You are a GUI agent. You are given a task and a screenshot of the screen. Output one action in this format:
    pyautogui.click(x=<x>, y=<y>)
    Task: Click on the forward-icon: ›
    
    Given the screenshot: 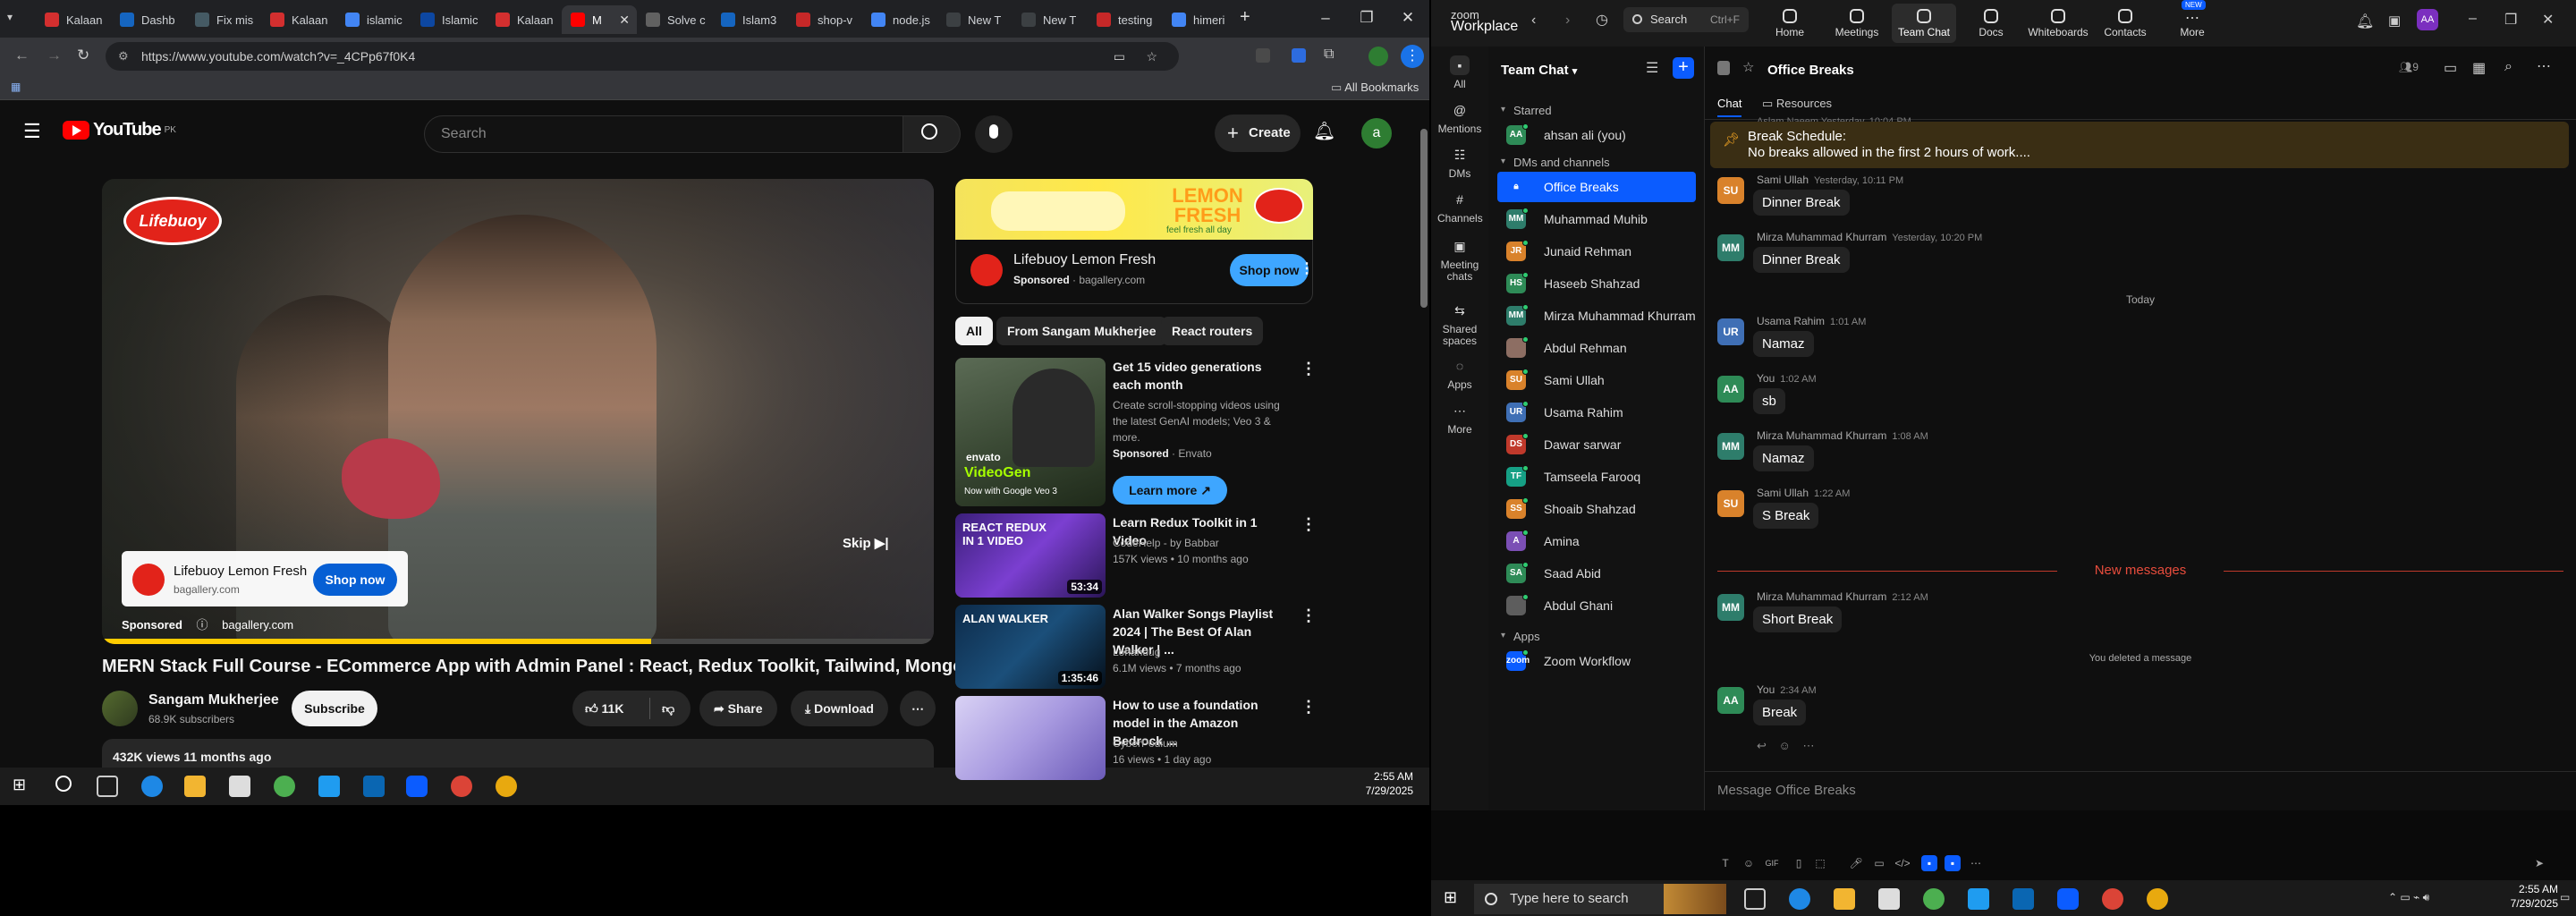 What is the action you would take?
    pyautogui.click(x=1567, y=21)
    